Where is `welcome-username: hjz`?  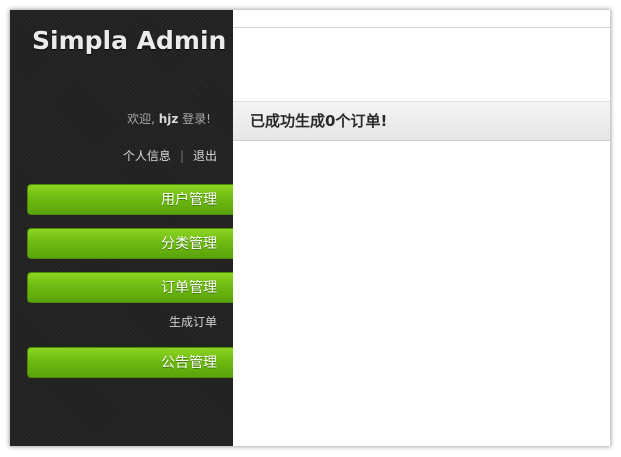
welcome-username: hjz is located at coordinates (168, 119).